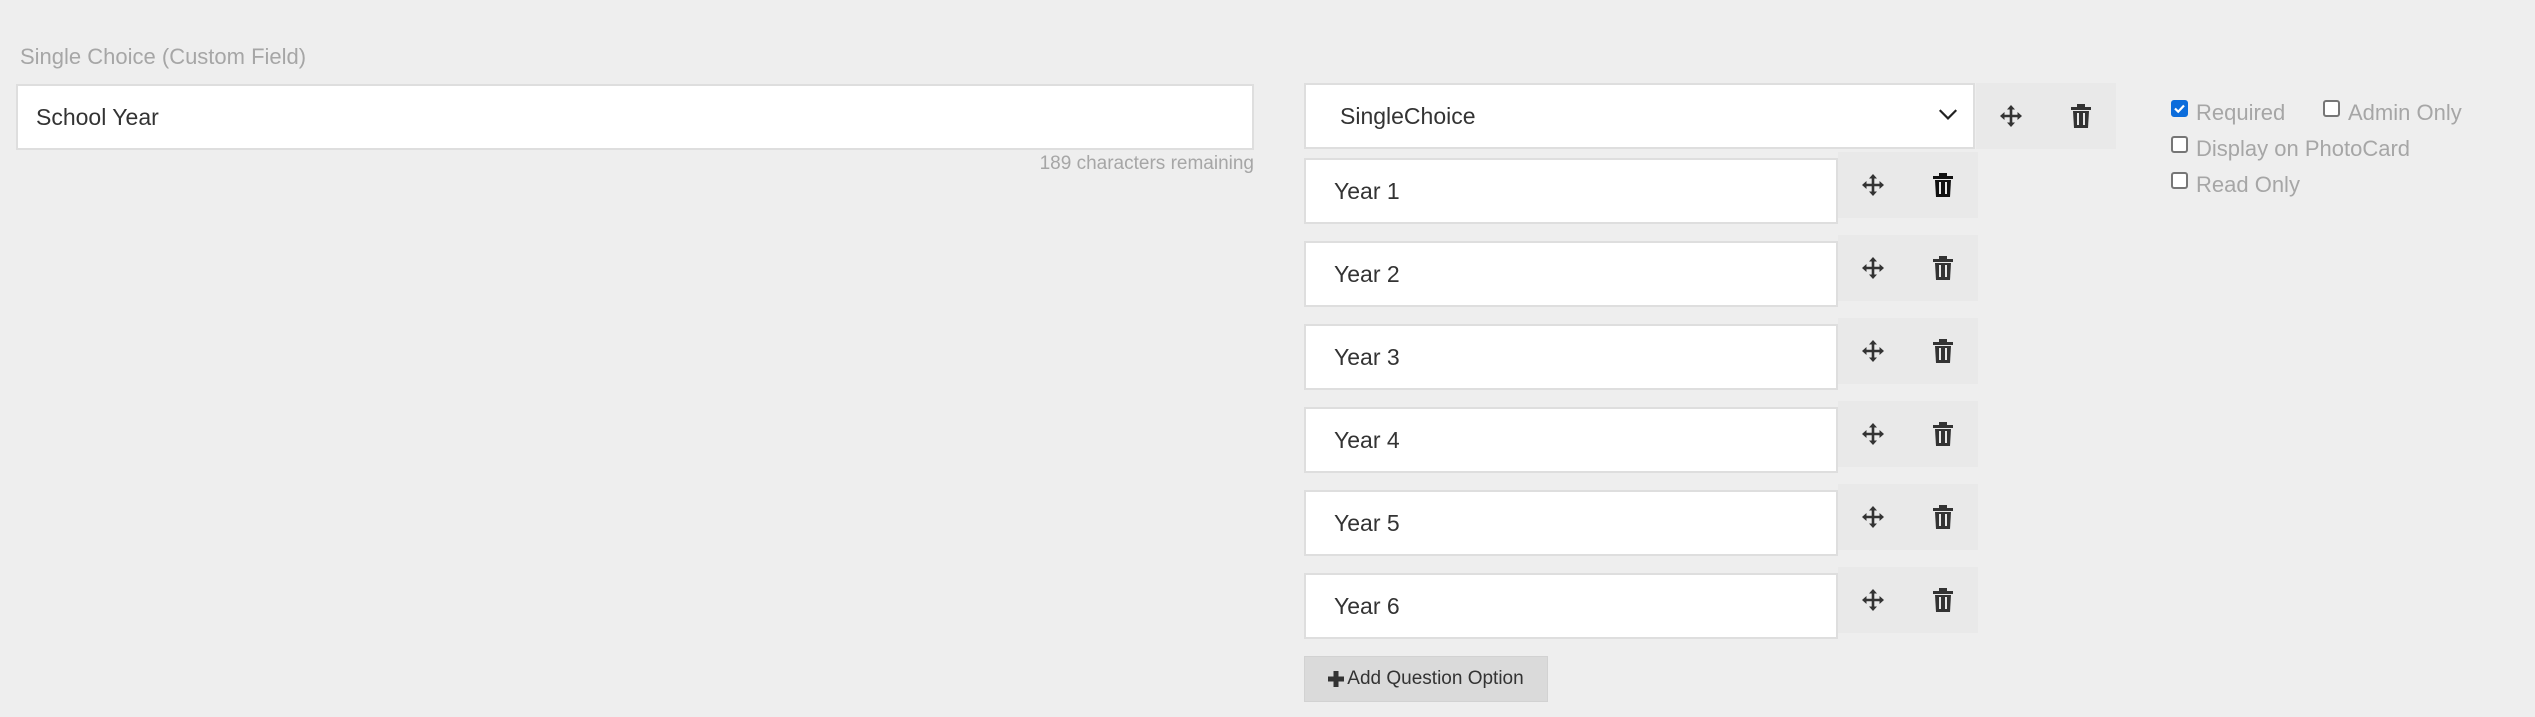 The width and height of the screenshot is (2535, 717). I want to click on field-delete-button, so click(2081, 116).